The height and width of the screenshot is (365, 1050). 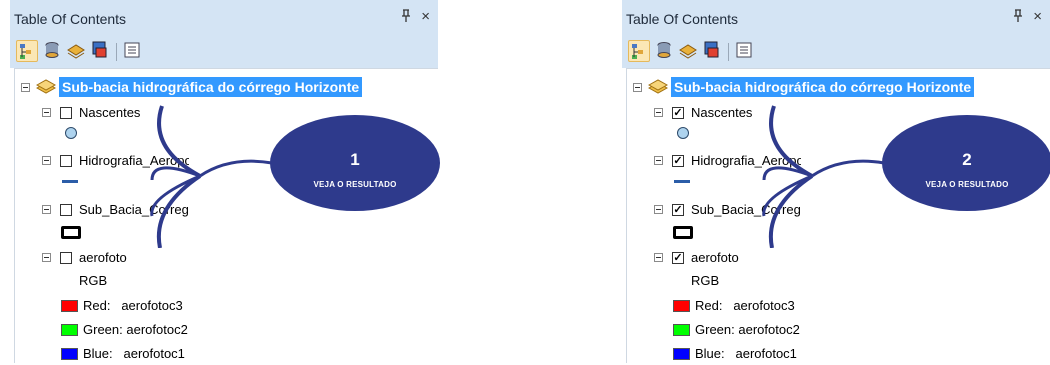 I want to click on layer-checkbox-aerofoto: ✓, so click(x=678, y=258).